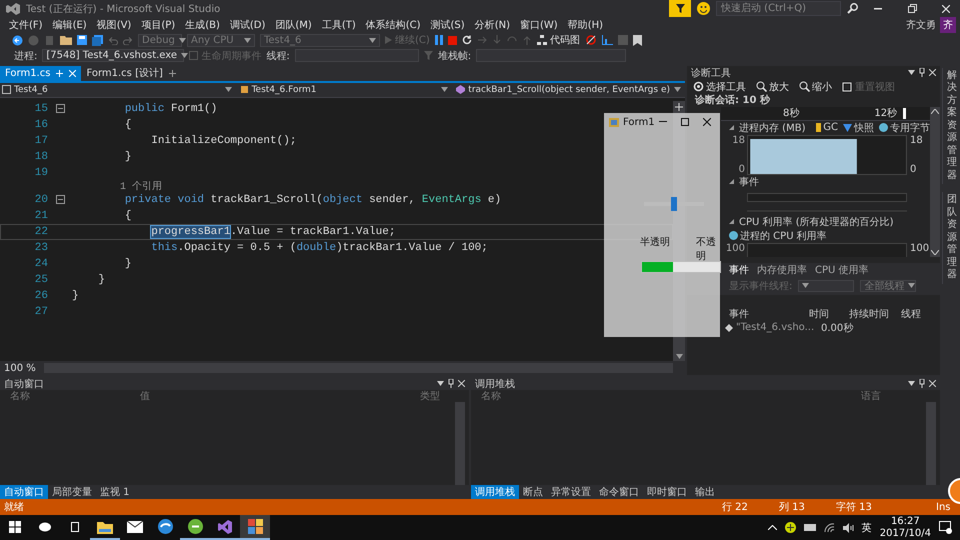 Image resolution: width=960 pixels, height=540 pixels. I want to click on scroll-down-icon, so click(935, 252).